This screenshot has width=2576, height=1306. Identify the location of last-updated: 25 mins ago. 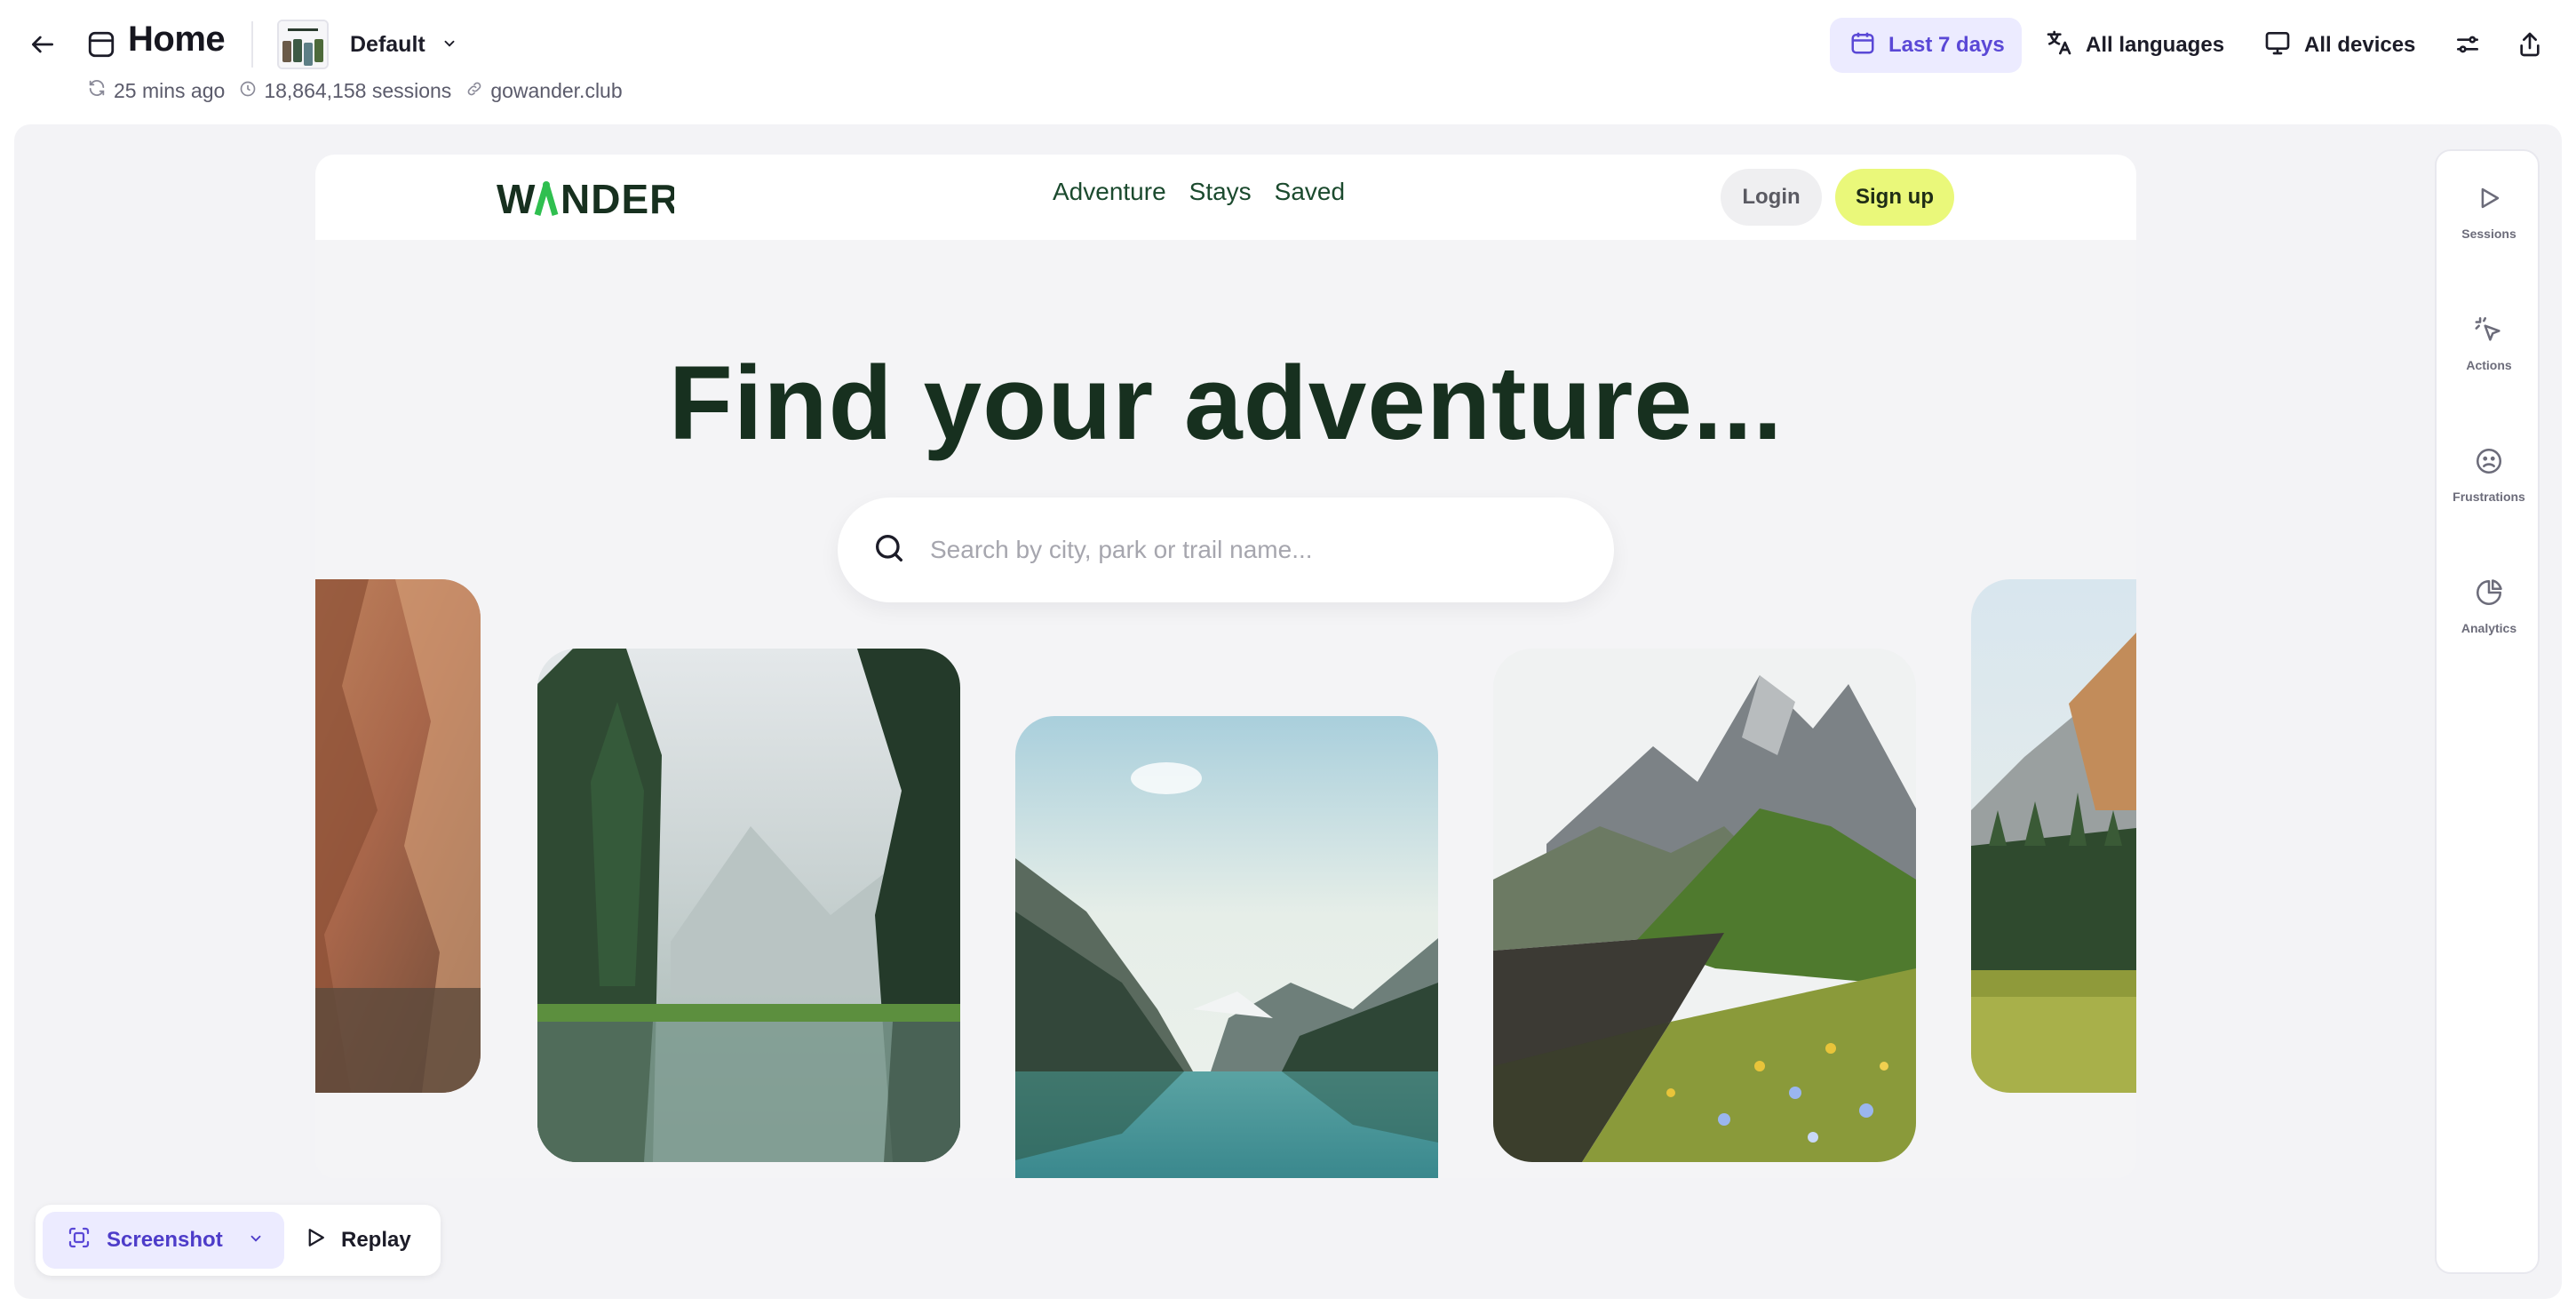
(156, 90).